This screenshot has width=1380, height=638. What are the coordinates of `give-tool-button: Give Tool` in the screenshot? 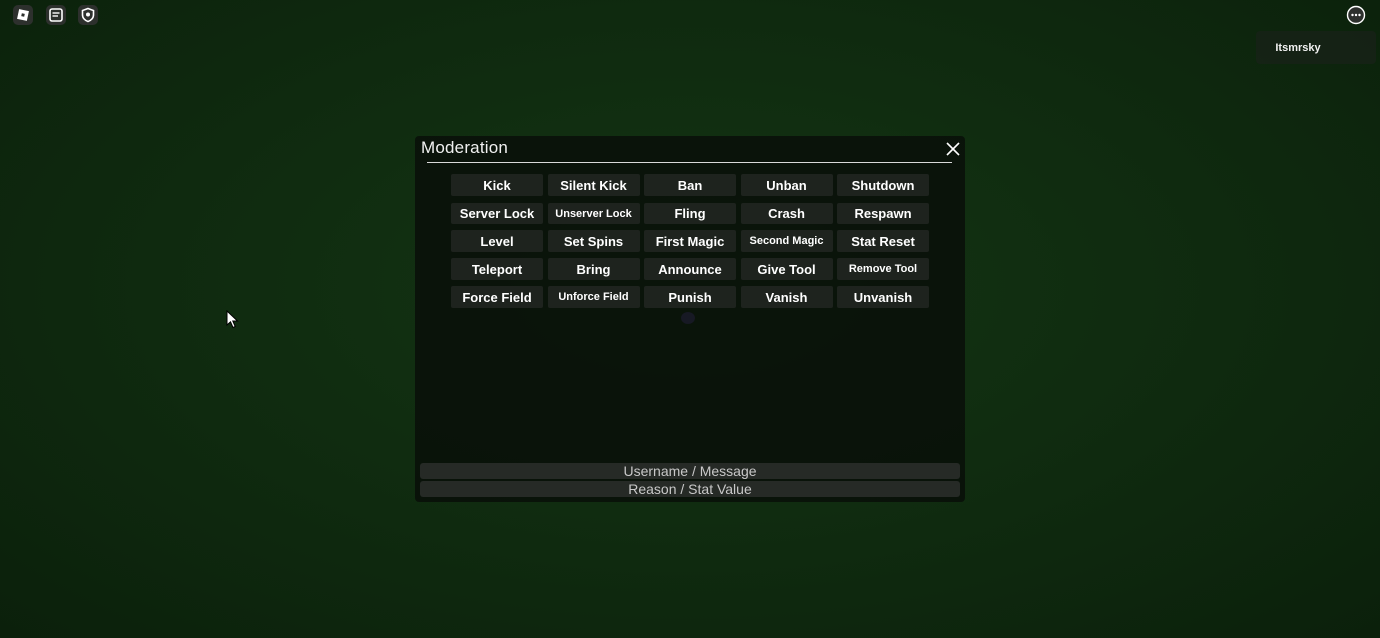 It's located at (786, 269).